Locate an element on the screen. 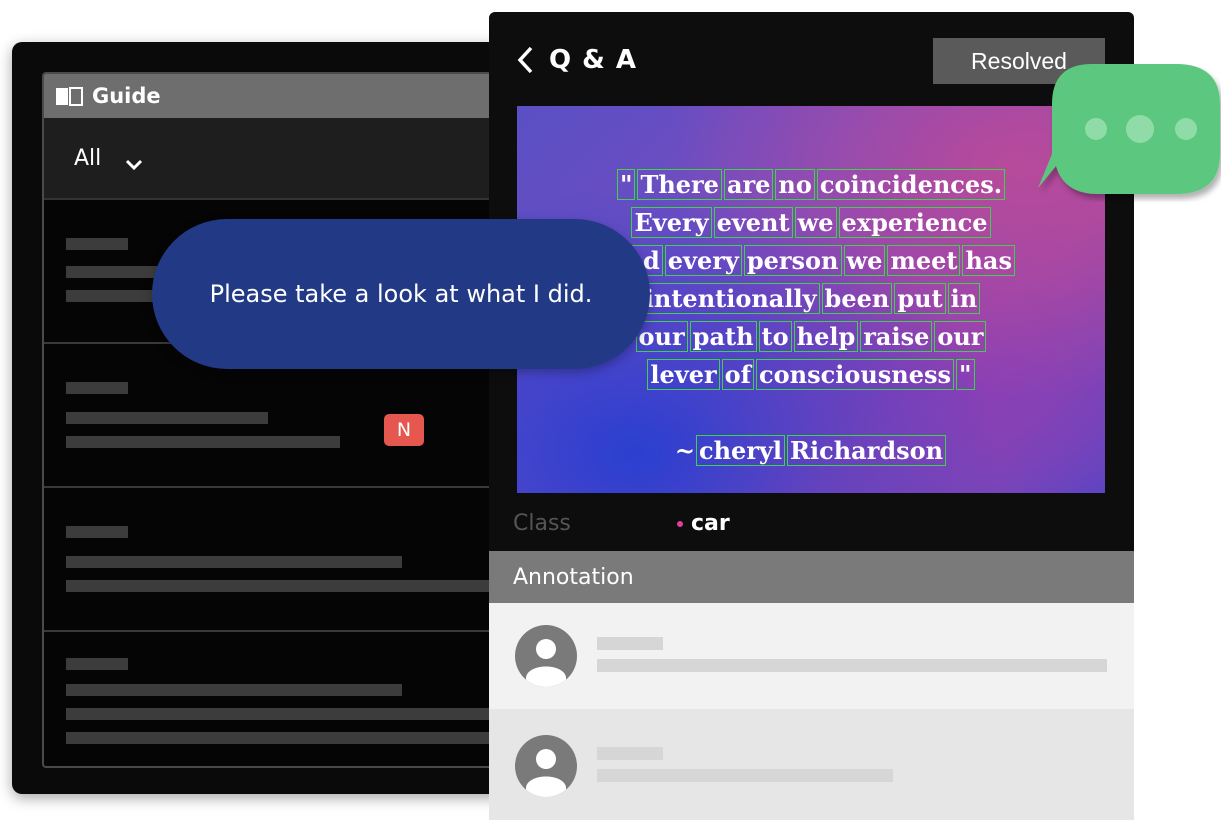 This screenshot has height=820, width=1221. word-bounding-box: There is located at coordinates (679, 184).